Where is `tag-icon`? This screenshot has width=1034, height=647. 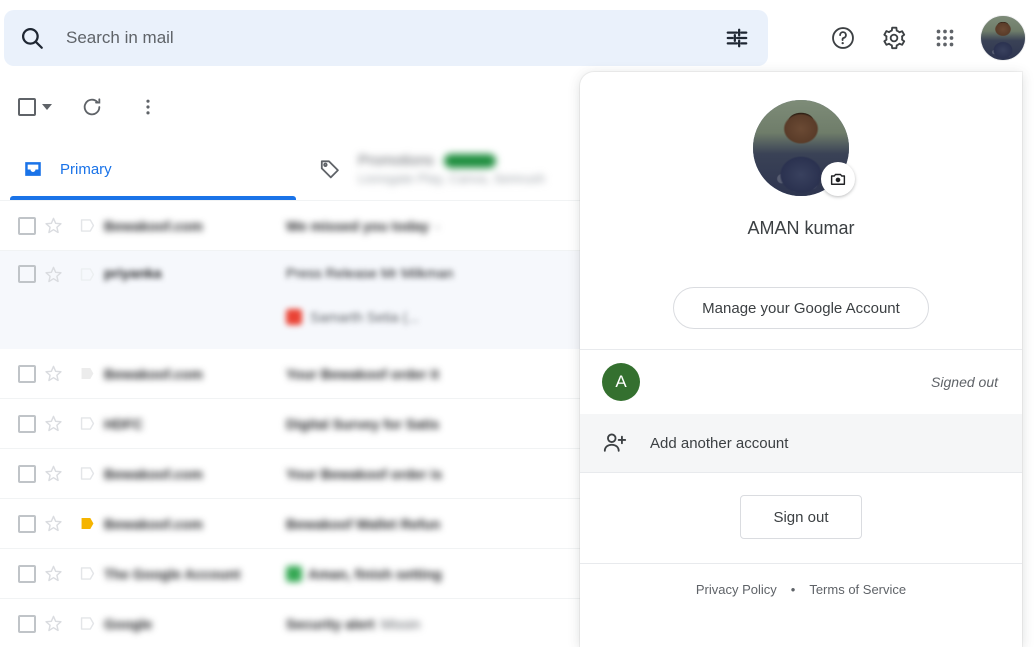 tag-icon is located at coordinates (329, 169).